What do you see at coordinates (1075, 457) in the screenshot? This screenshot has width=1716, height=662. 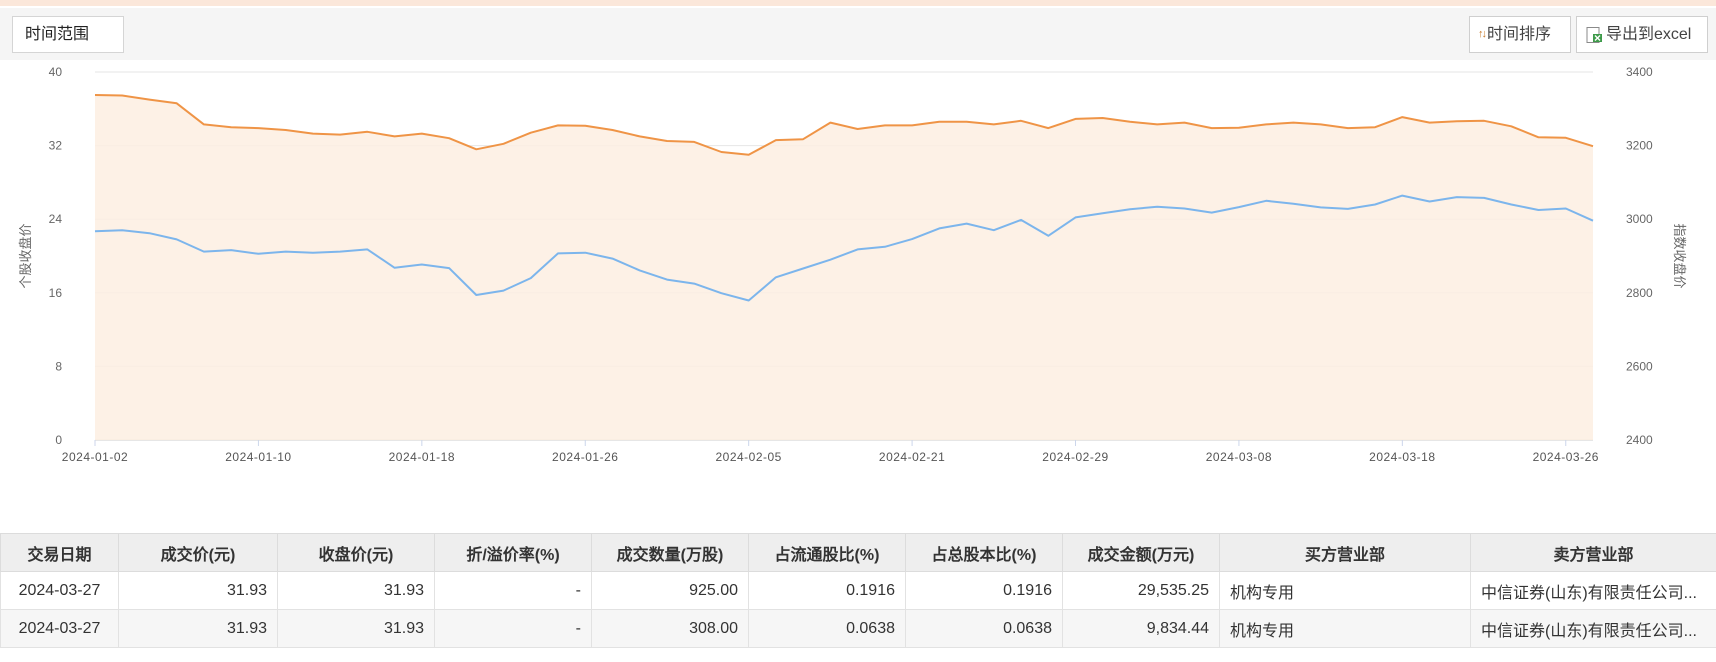 I see `x-tick-label: 2024-02-29` at bounding box center [1075, 457].